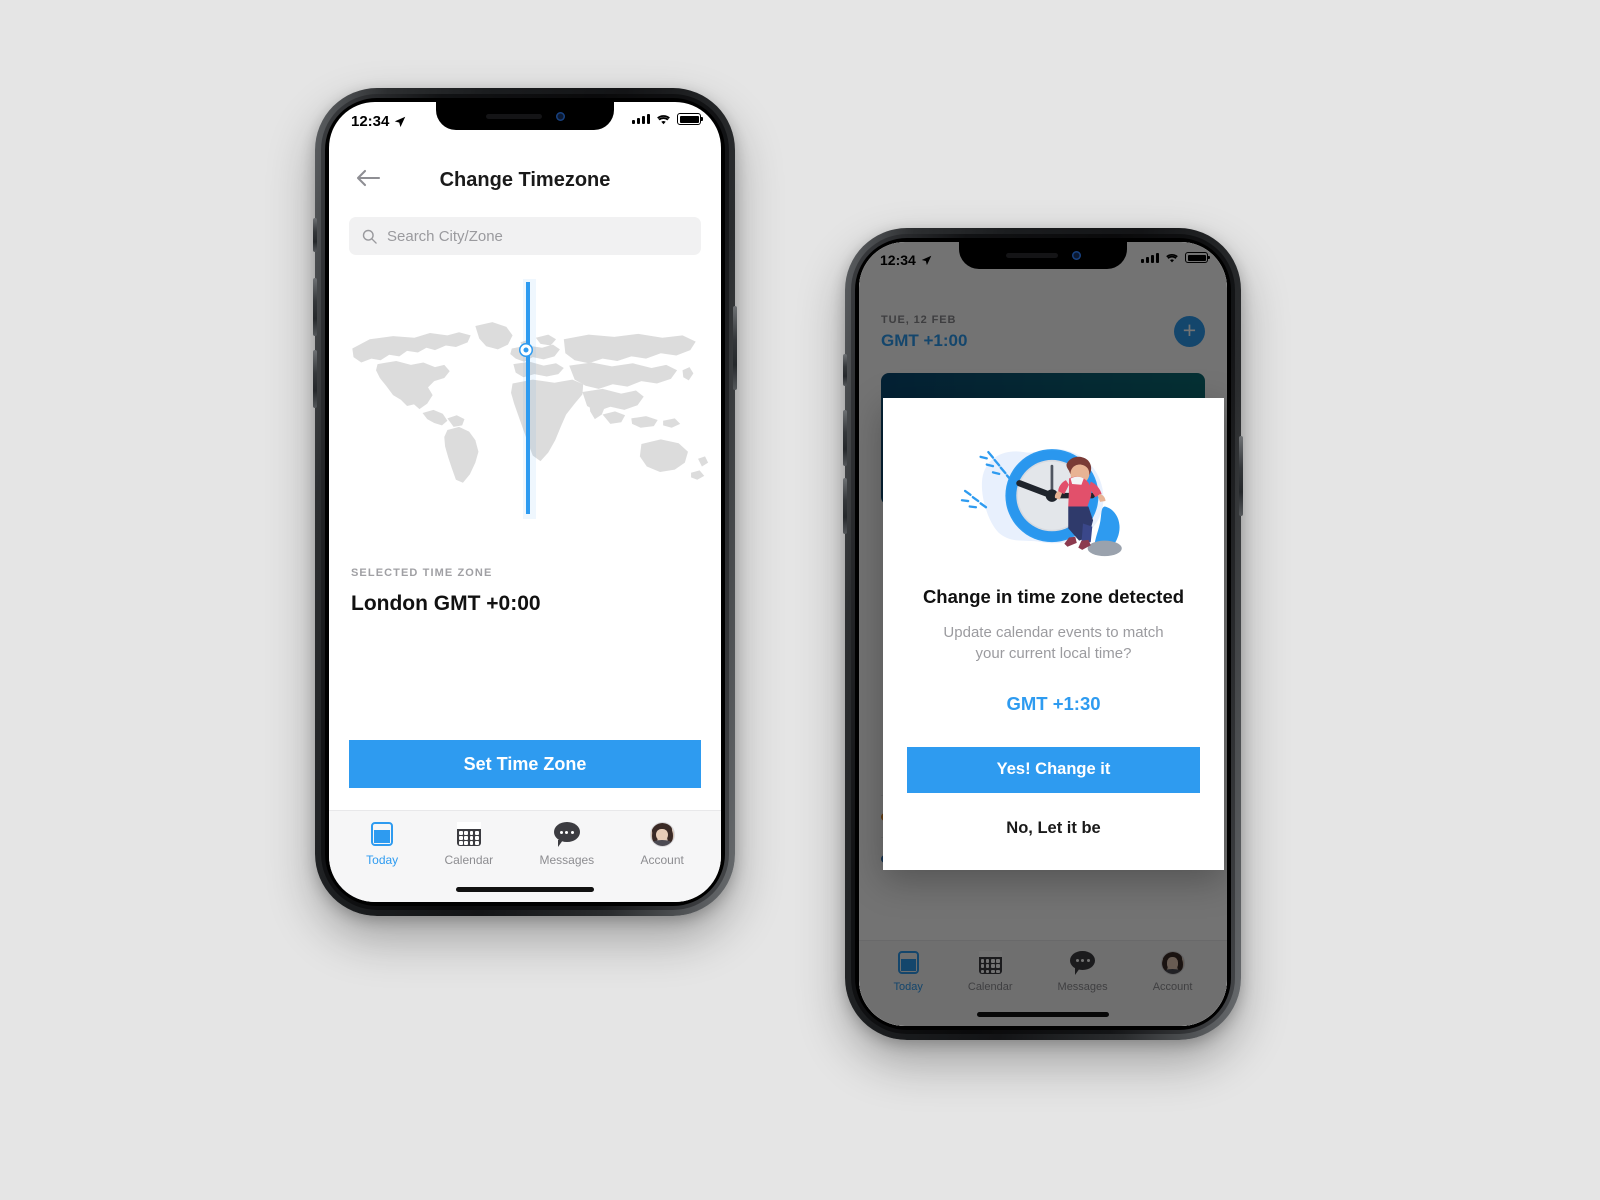 The height and width of the screenshot is (1200, 1600). Describe the element at coordinates (446, 603) in the screenshot. I see `selected-timezone-value: London GMT +0:00` at that location.